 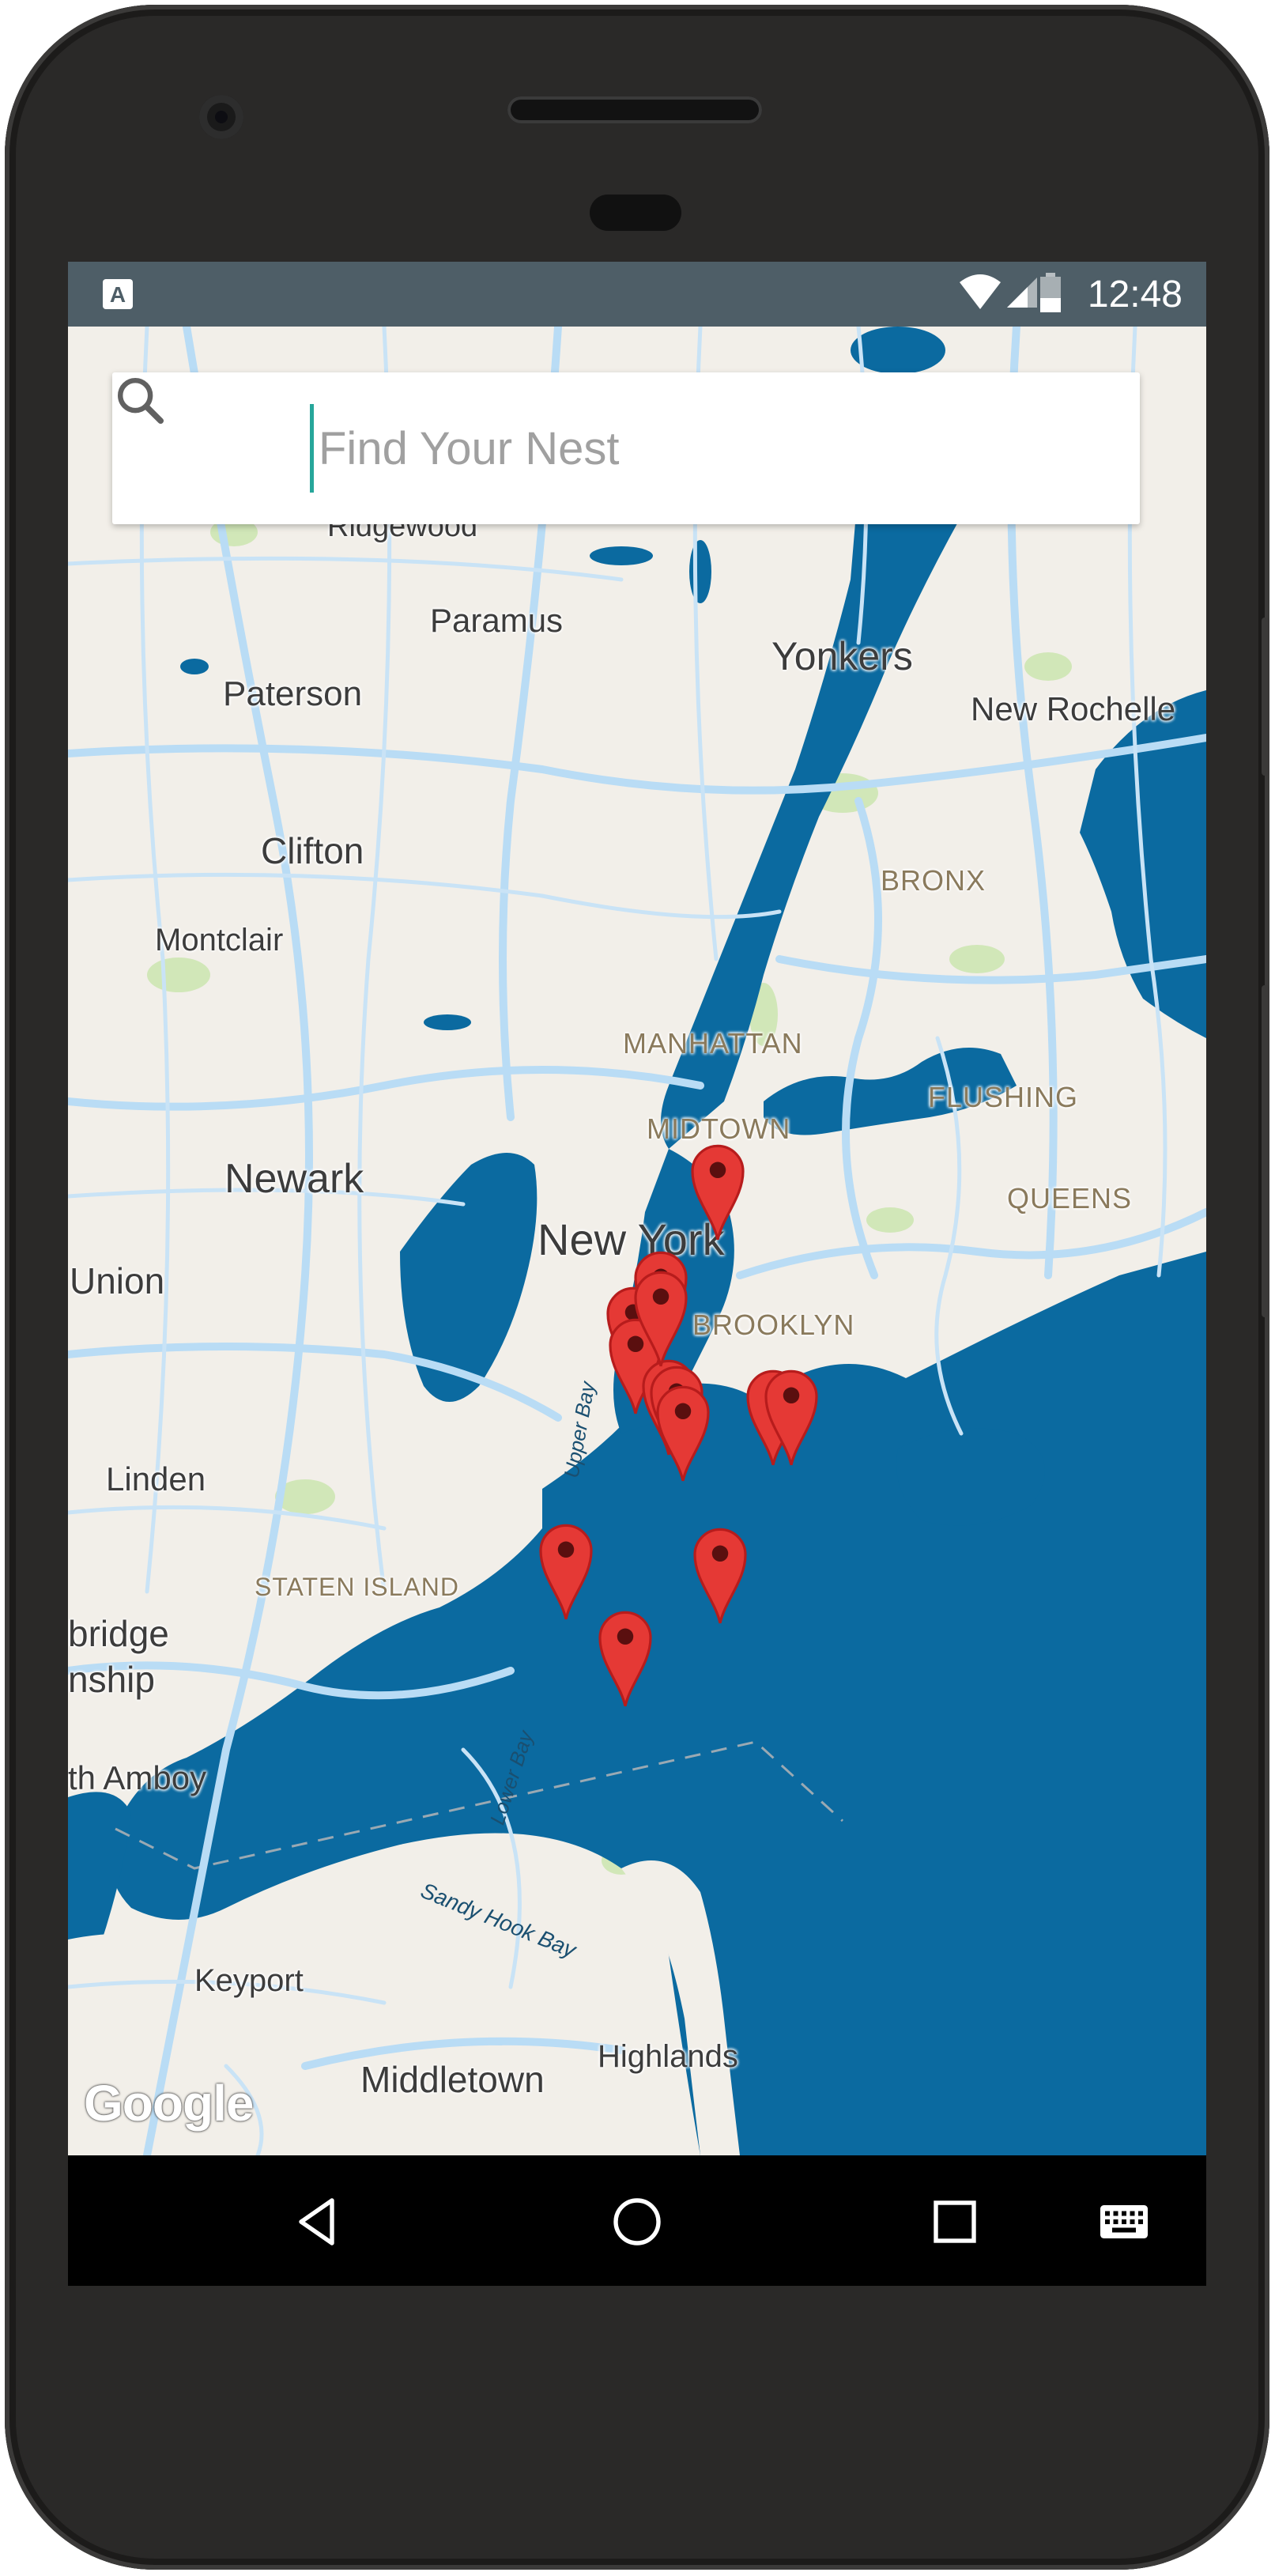 What do you see at coordinates (1135, 294) in the screenshot?
I see `status-time: 12:48` at bounding box center [1135, 294].